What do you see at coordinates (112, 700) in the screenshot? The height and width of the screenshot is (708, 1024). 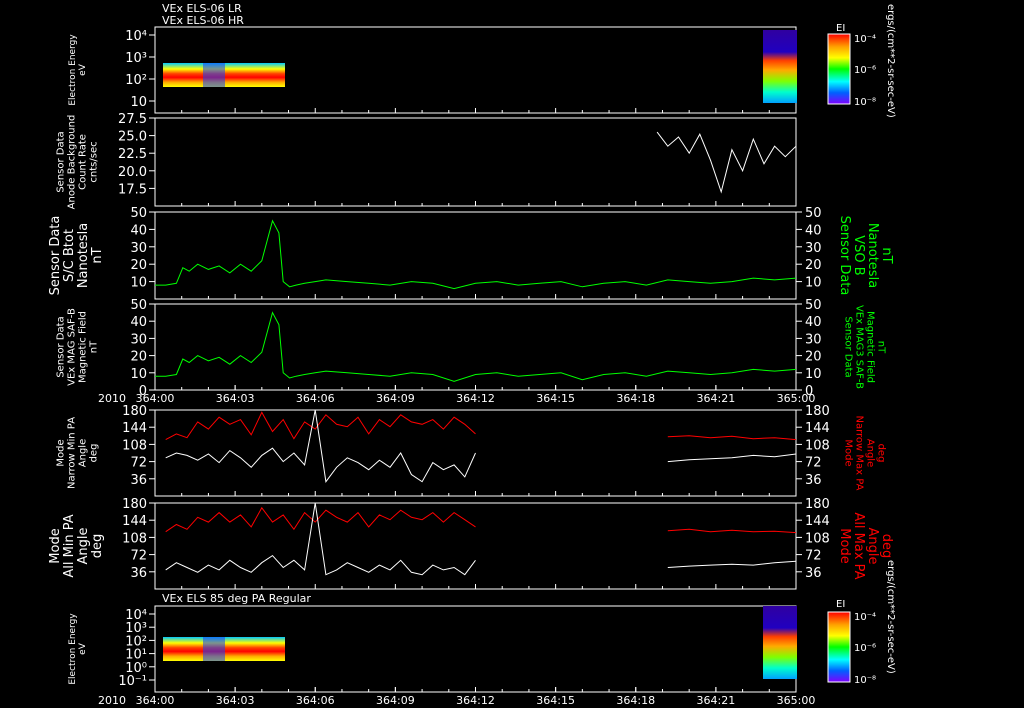 I see `year-label-bottom: 2010` at bounding box center [112, 700].